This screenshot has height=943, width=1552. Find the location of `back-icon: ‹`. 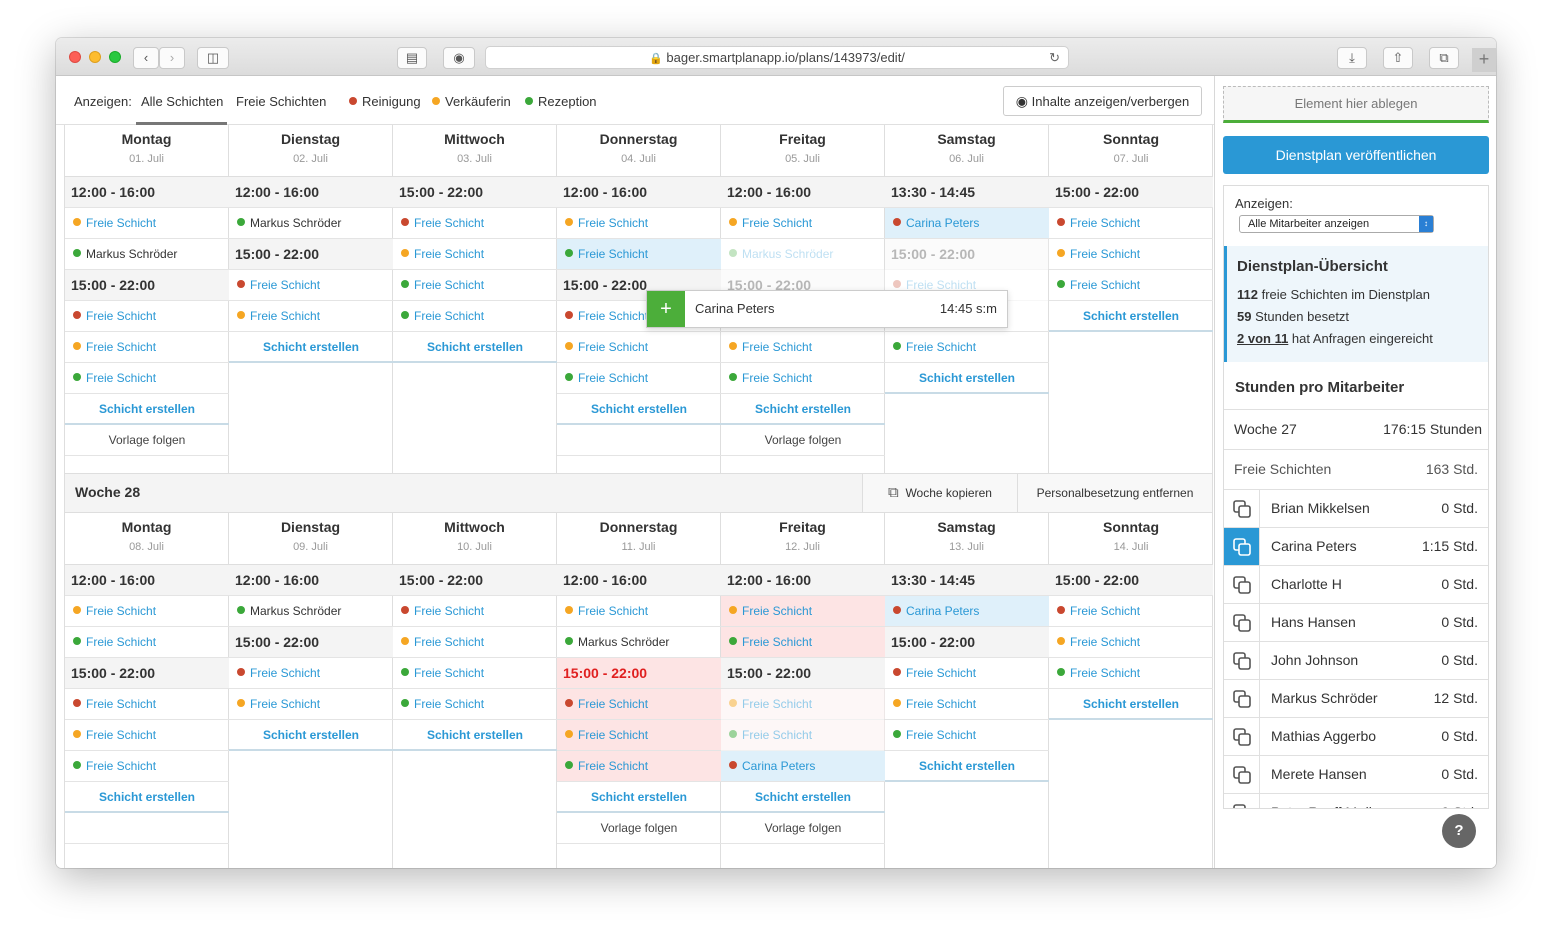

back-icon: ‹ is located at coordinates (146, 58).